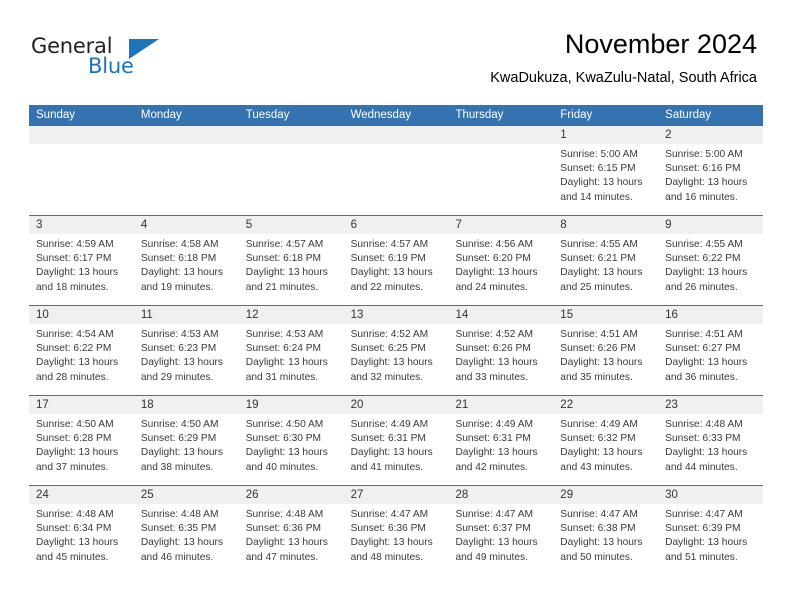 This screenshot has height=612, width=792. I want to click on day-number: 22, so click(567, 405).